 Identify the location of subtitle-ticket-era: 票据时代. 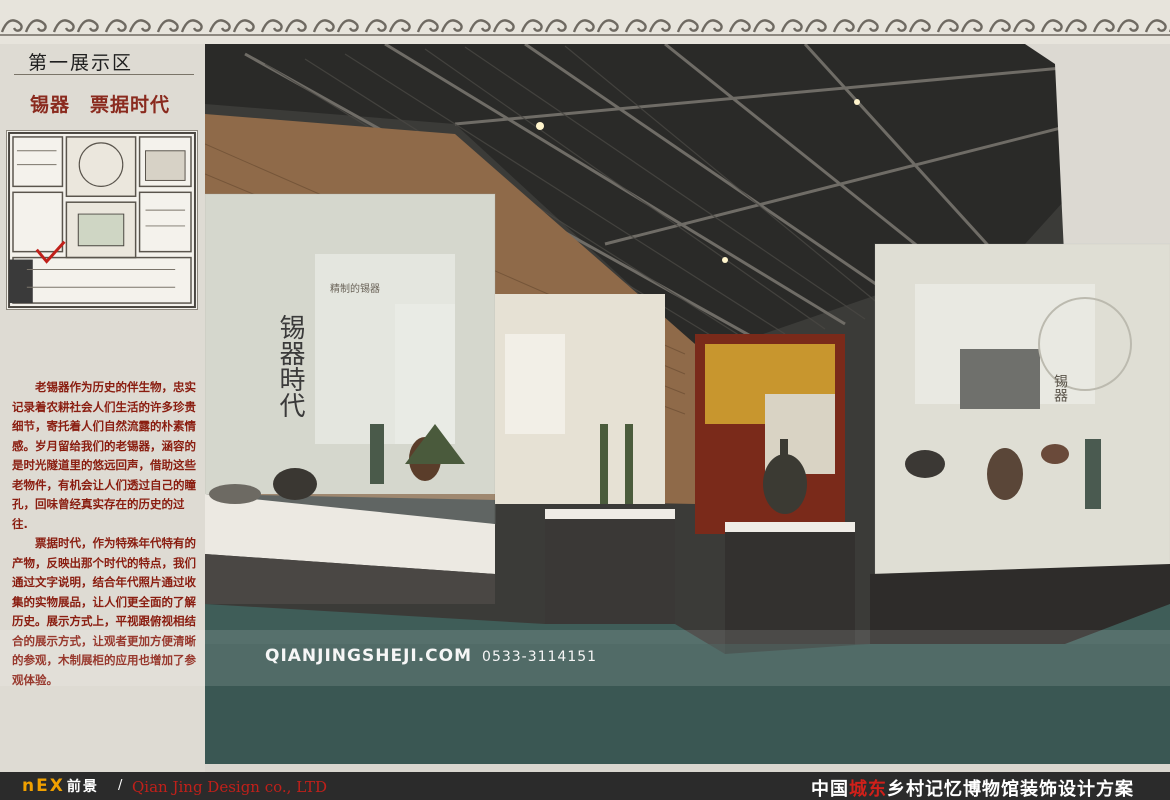
(130, 105).